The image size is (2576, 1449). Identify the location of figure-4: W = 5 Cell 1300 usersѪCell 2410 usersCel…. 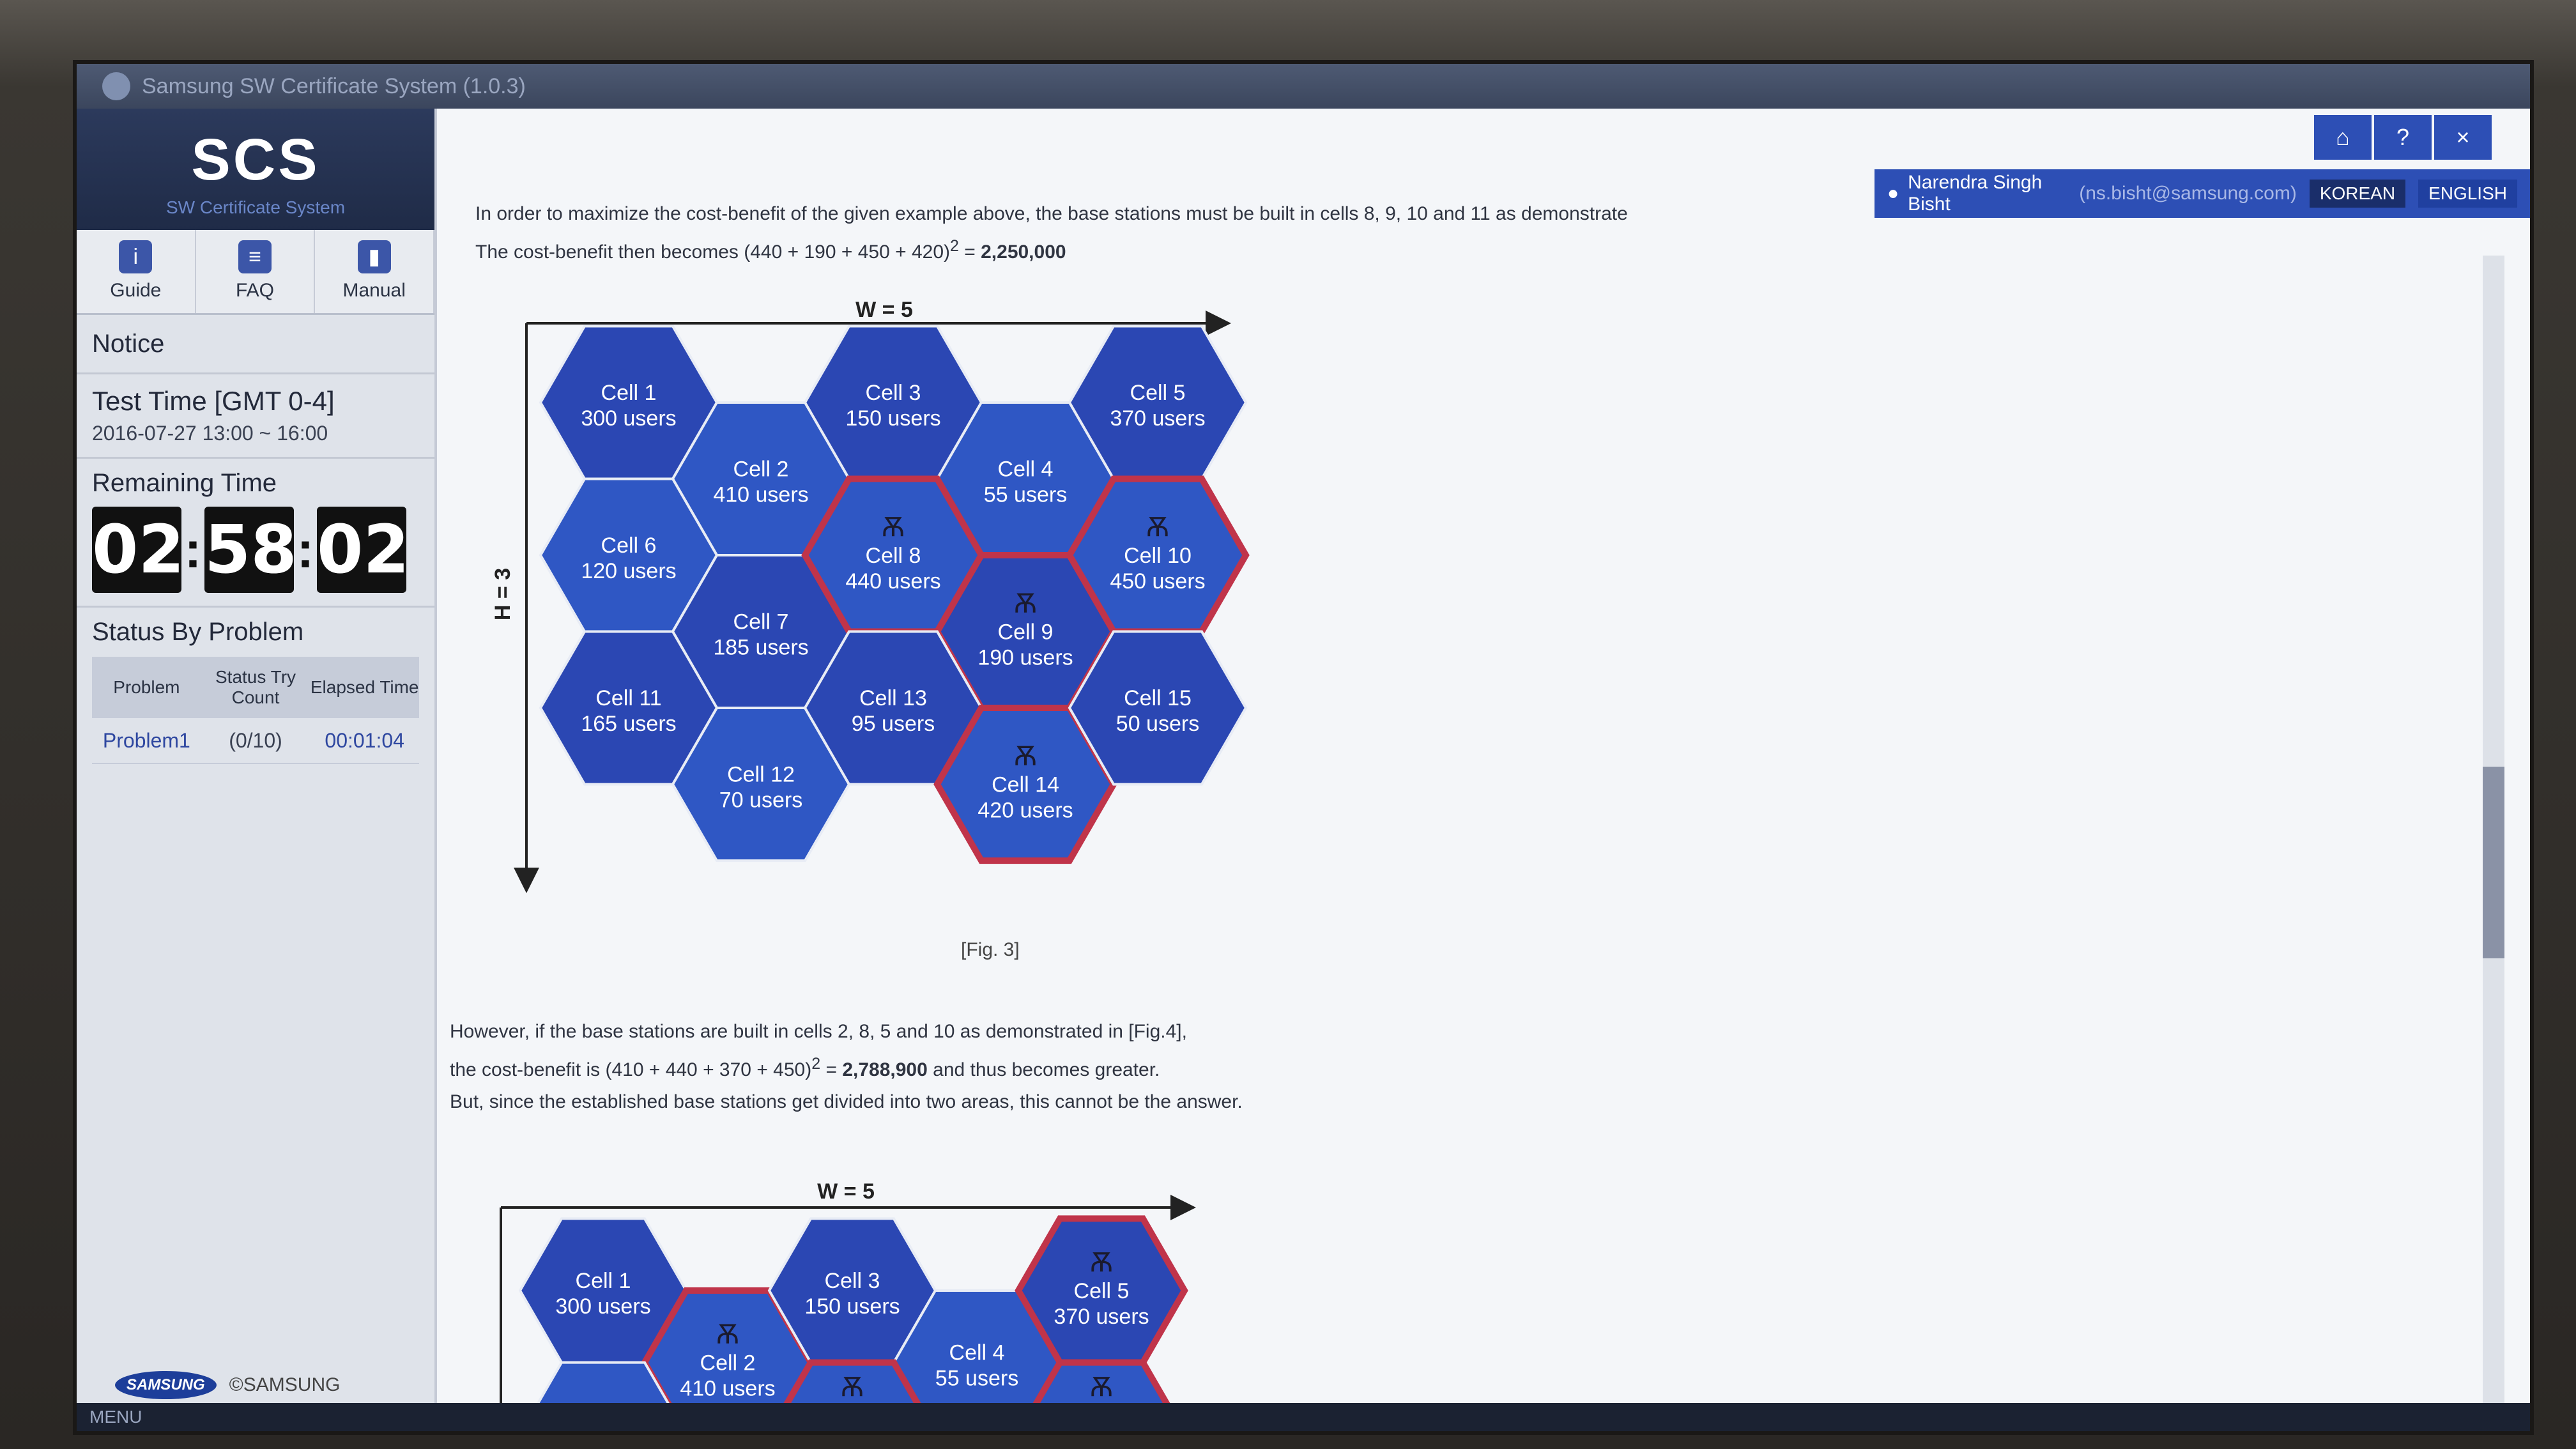
(848, 1305).